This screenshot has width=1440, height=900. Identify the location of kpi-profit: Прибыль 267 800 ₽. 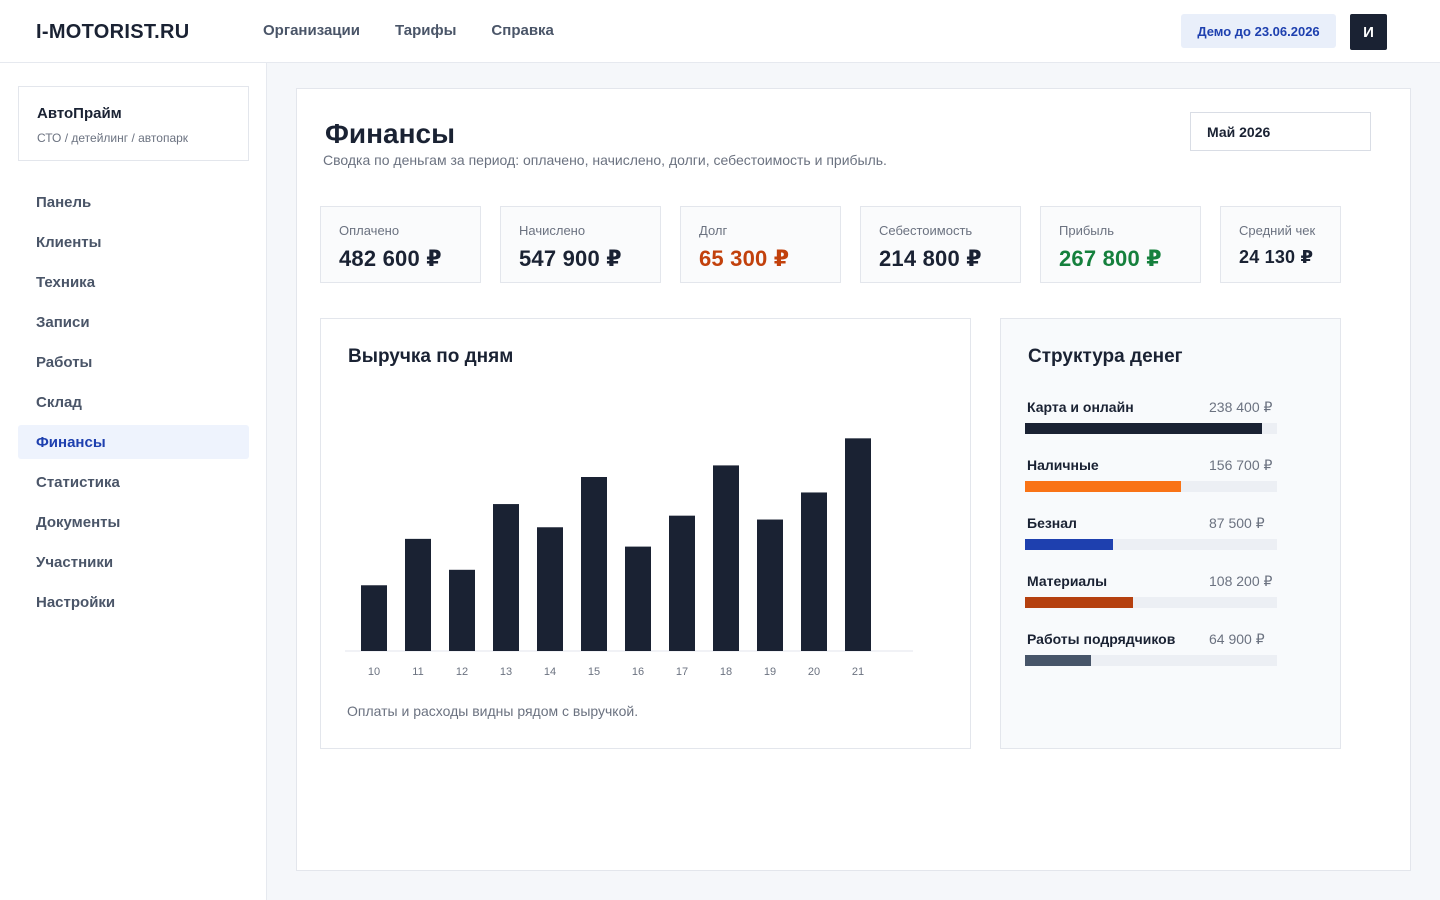
(1120, 244).